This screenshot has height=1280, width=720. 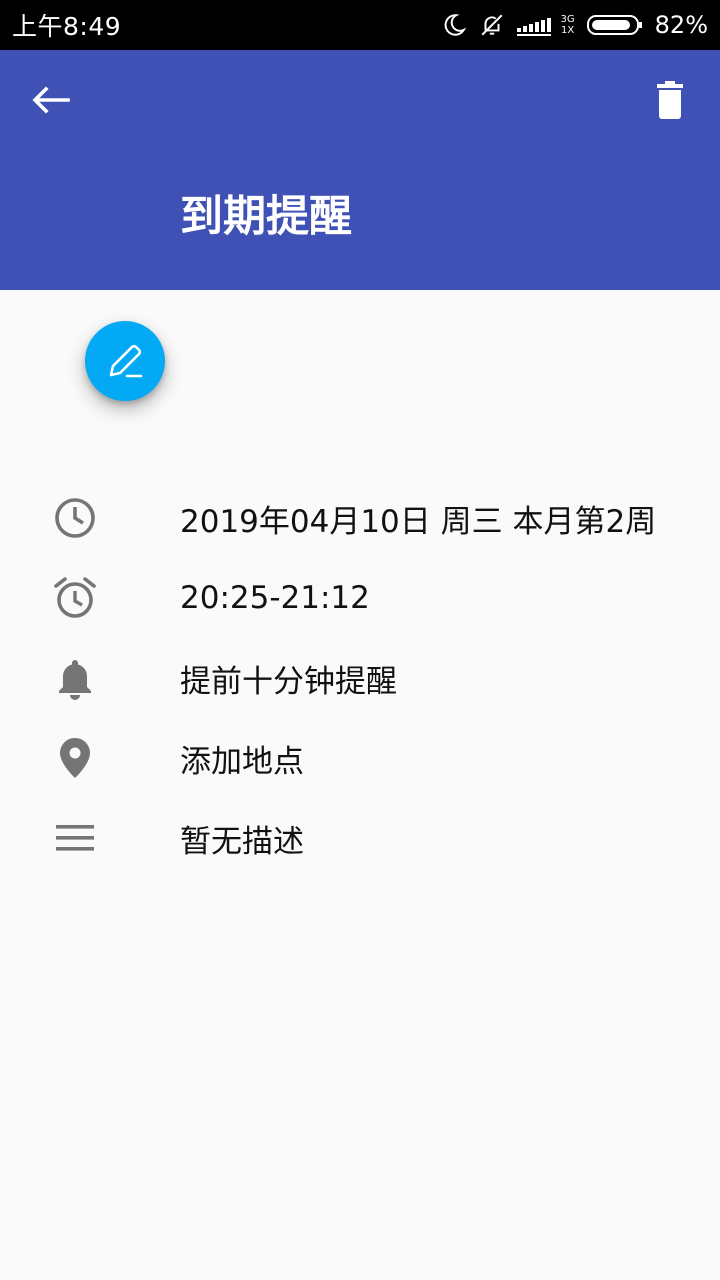 I want to click on status-bar: 上午8:49 3G 1X 82%, so click(x=360, y=25).